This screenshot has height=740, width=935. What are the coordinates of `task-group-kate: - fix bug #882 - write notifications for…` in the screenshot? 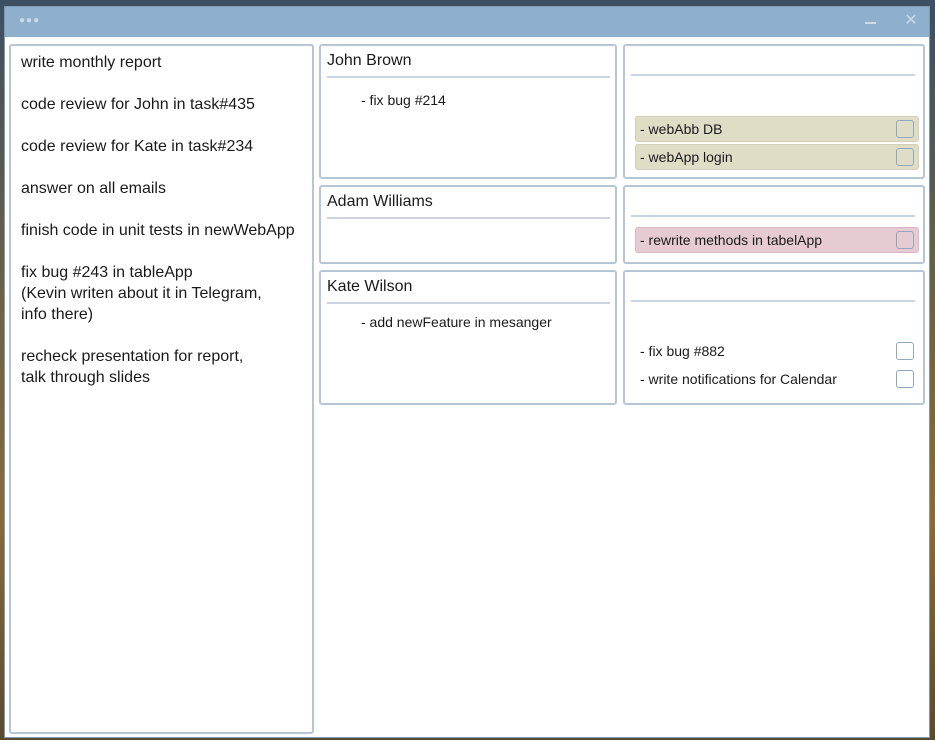 It's located at (774, 337).